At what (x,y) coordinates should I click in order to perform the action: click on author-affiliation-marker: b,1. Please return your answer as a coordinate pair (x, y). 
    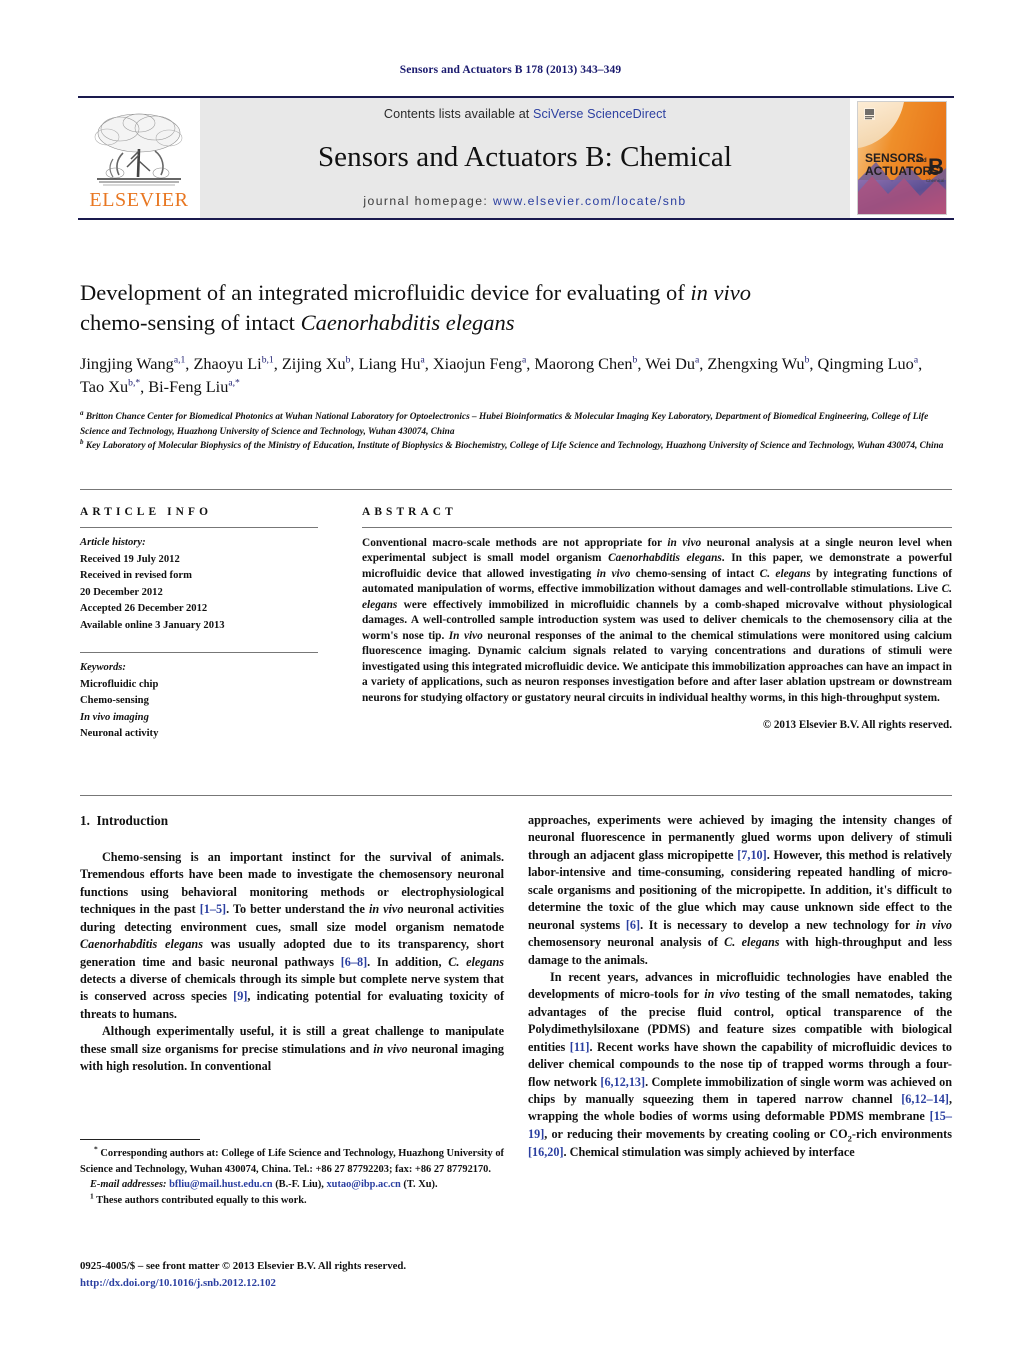
    Looking at the image, I should click on (267, 360).